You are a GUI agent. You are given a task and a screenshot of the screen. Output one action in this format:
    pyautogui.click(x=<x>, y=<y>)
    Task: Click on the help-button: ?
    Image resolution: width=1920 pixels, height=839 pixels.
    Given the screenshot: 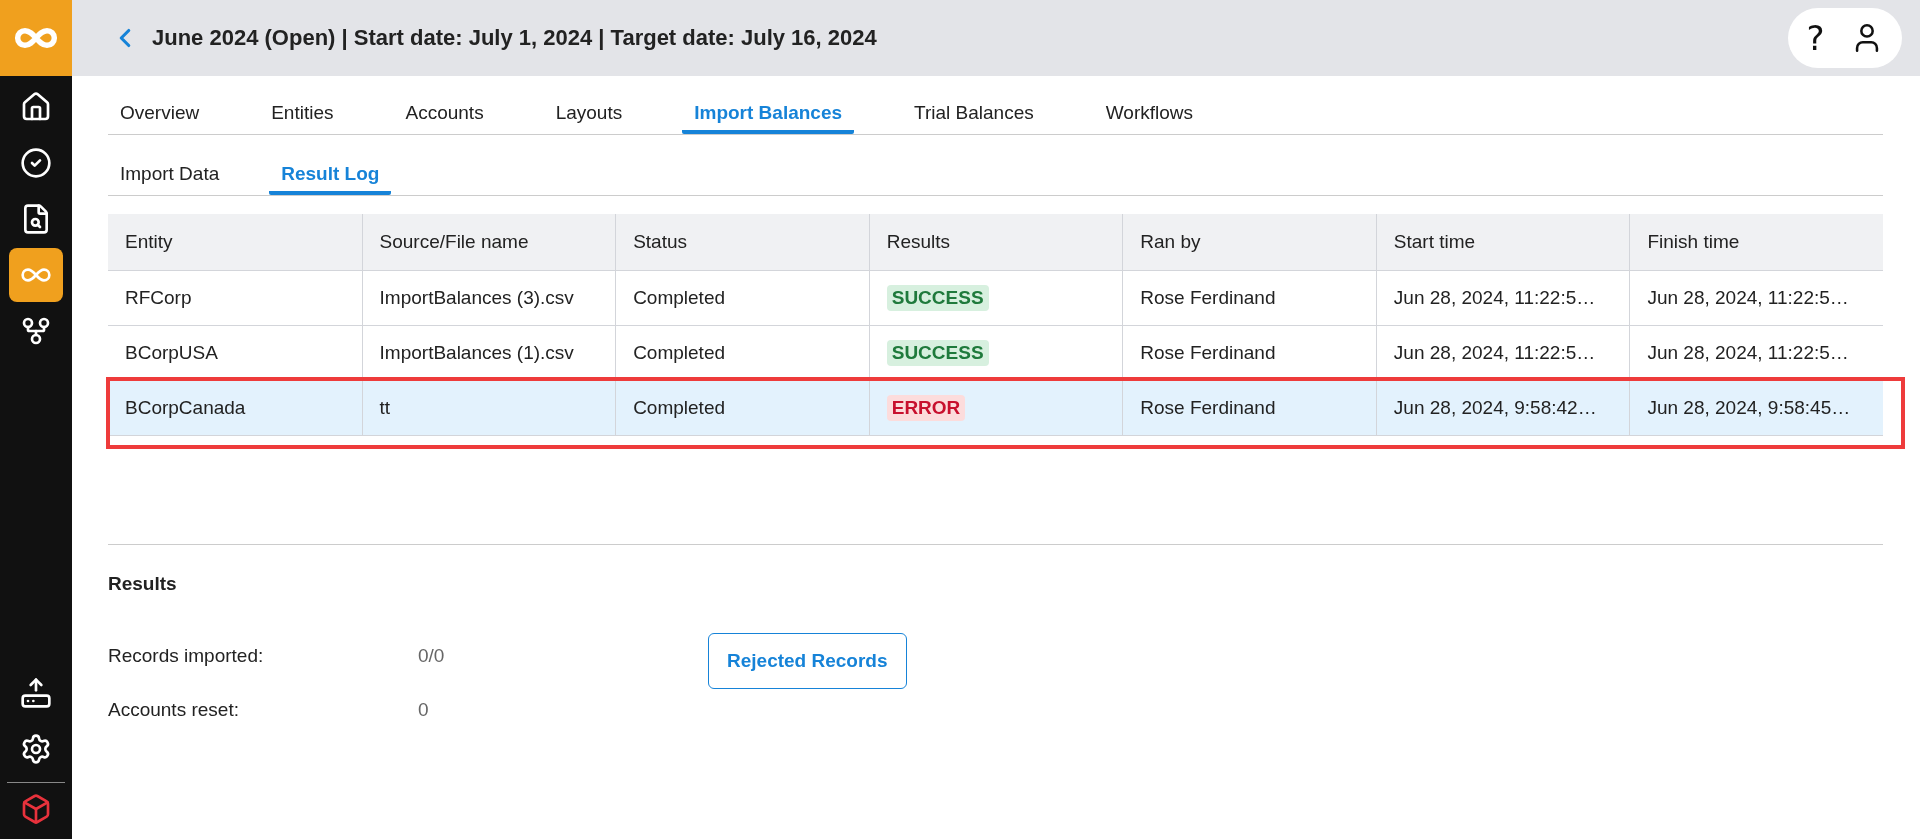 What is the action you would take?
    pyautogui.click(x=1815, y=38)
    